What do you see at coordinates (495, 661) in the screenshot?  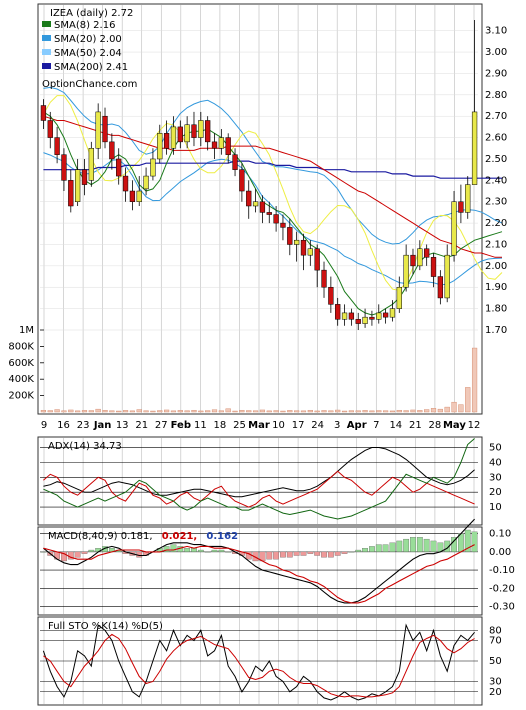 I see `sto-y-tick-label: 50` at bounding box center [495, 661].